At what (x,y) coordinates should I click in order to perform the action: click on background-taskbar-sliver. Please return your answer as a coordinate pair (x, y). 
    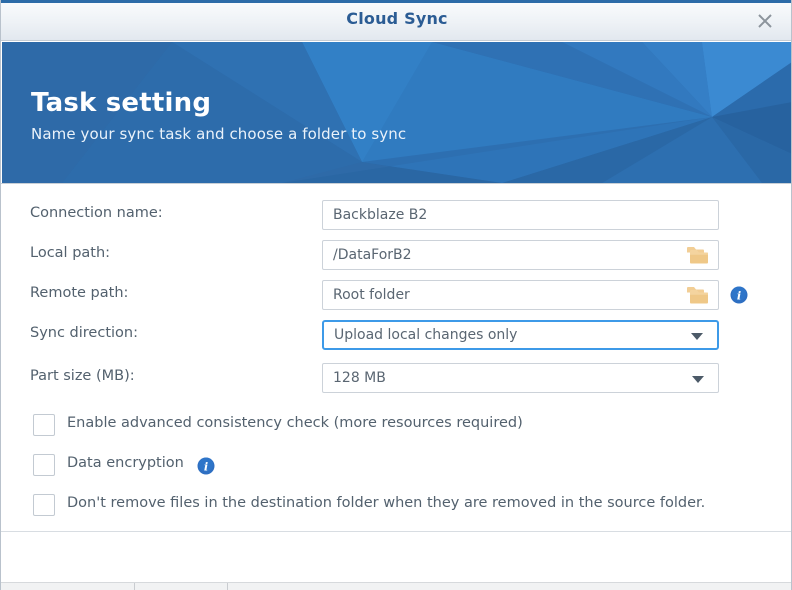
    Looking at the image, I should click on (396, 586).